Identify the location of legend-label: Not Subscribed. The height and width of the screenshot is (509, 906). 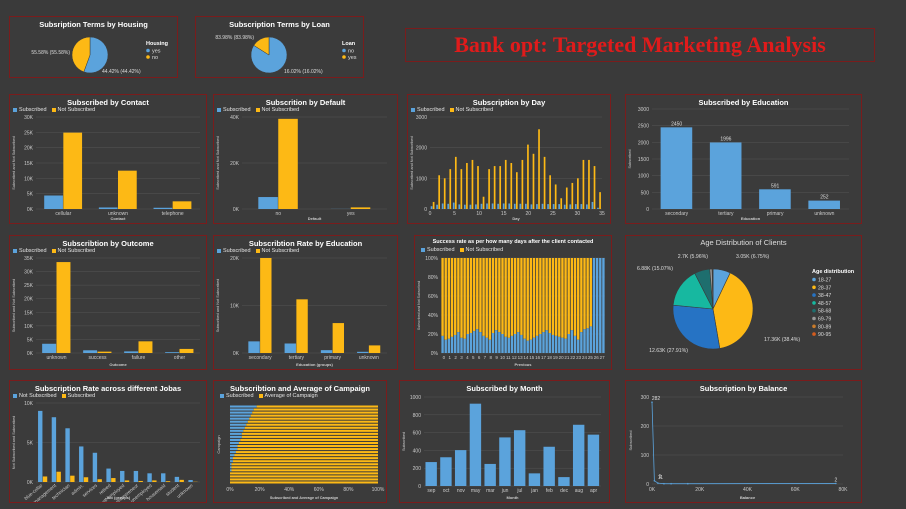
(76, 110).